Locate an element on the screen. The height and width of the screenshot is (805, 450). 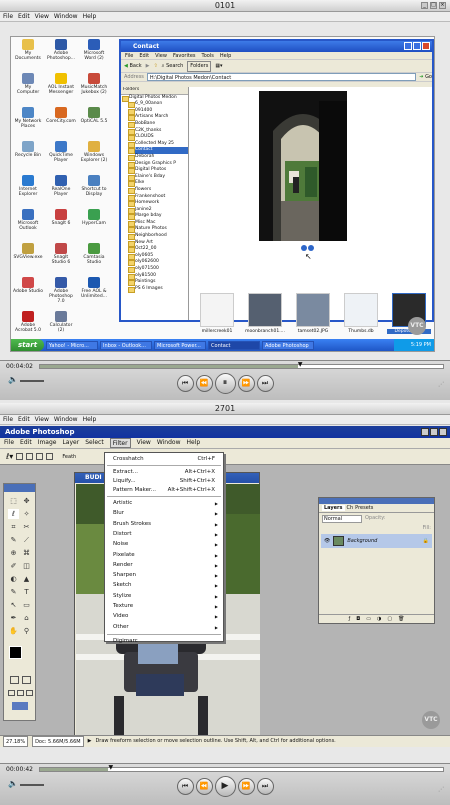
desktop-icon: RealOne Player is located at coordinates (61, 186).